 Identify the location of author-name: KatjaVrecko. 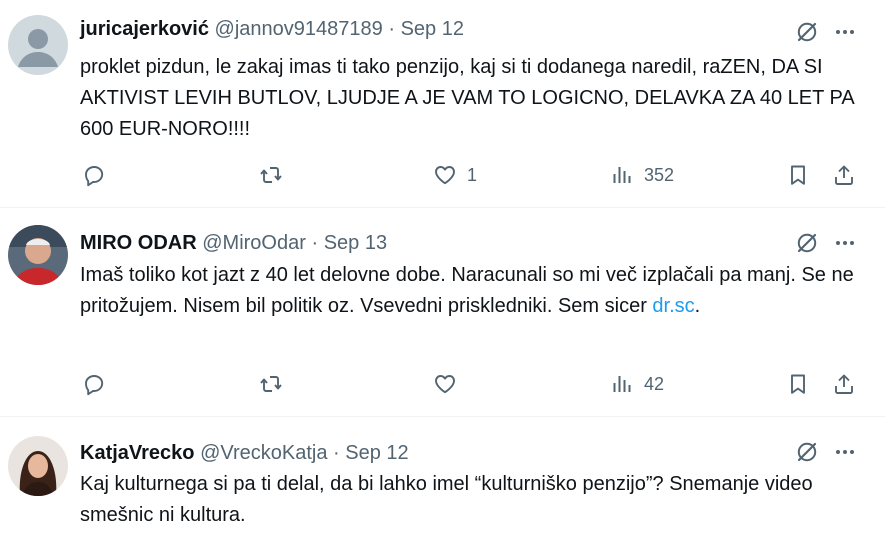
(137, 453).